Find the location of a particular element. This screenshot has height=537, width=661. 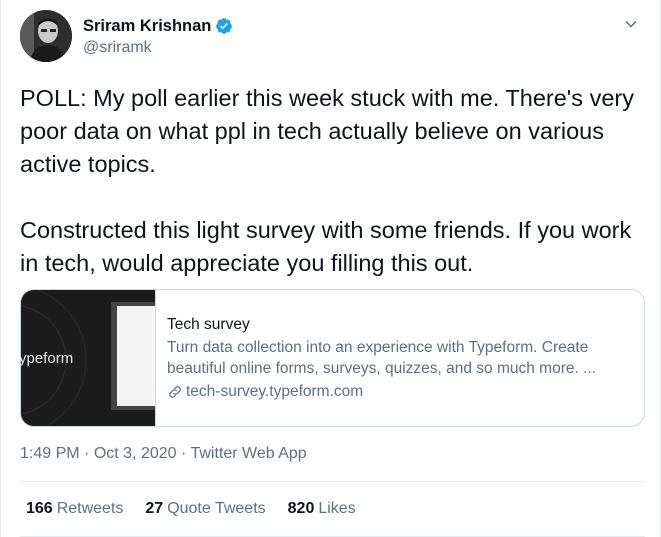

tweet-time: 1:49 PM is located at coordinates (50, 453).